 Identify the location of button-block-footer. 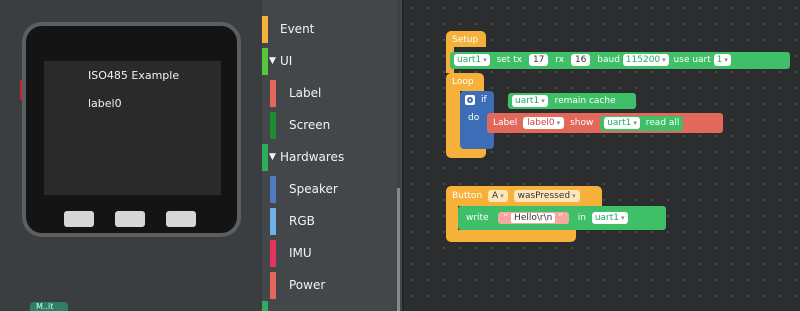
(511, 236).